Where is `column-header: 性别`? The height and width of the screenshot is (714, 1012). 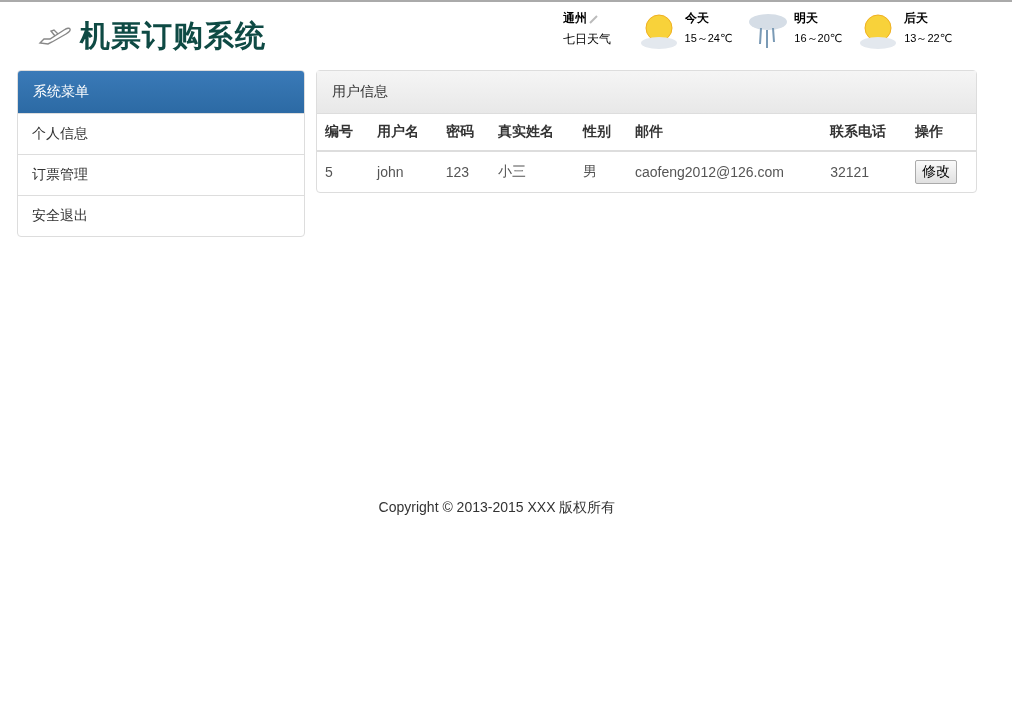 column-header: 性别 is located at coordinates (600, 132).